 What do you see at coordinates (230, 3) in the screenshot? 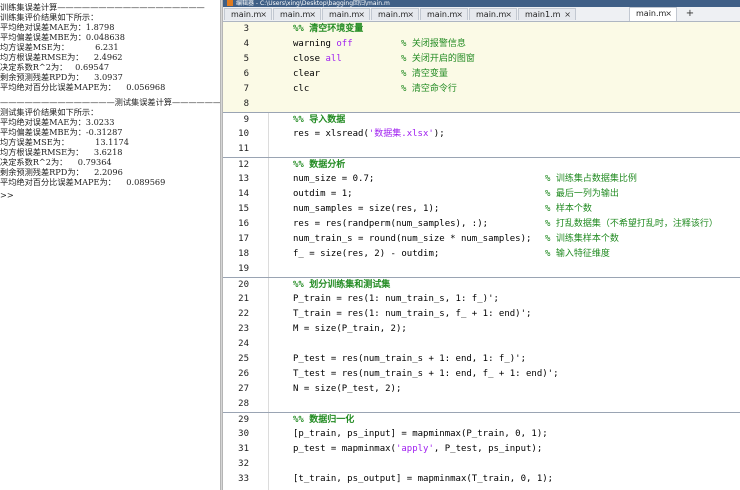
I see `matlab-editor-icon` at bounding box center [230, 3].